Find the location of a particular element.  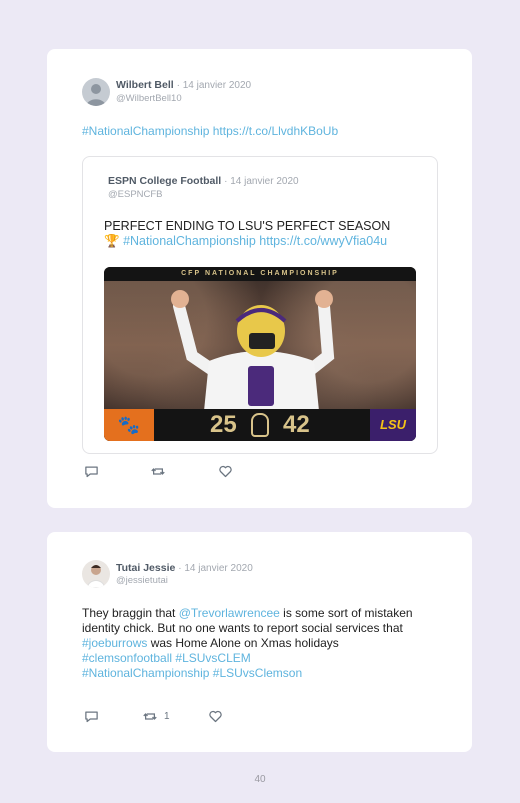

trophy-icon: 🏆 is located at coordinates (112, 241).